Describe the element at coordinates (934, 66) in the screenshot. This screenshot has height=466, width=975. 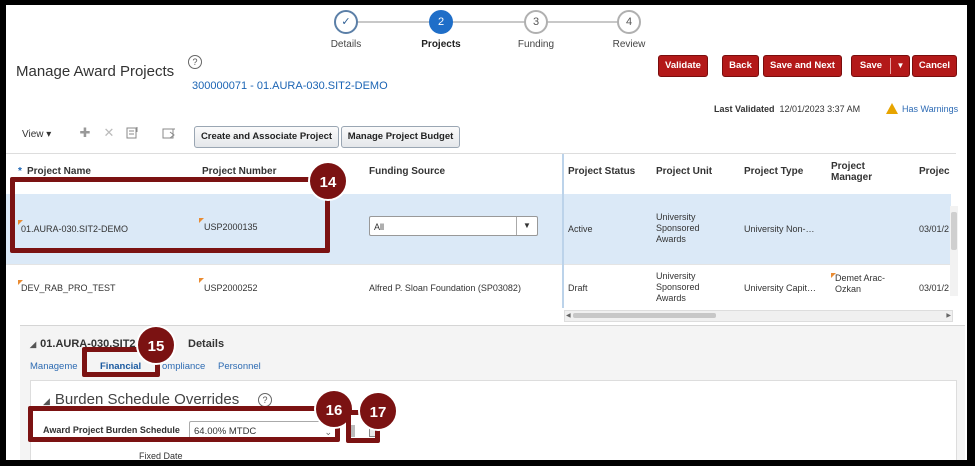
I see `cancel-button: Cancel` at that location.